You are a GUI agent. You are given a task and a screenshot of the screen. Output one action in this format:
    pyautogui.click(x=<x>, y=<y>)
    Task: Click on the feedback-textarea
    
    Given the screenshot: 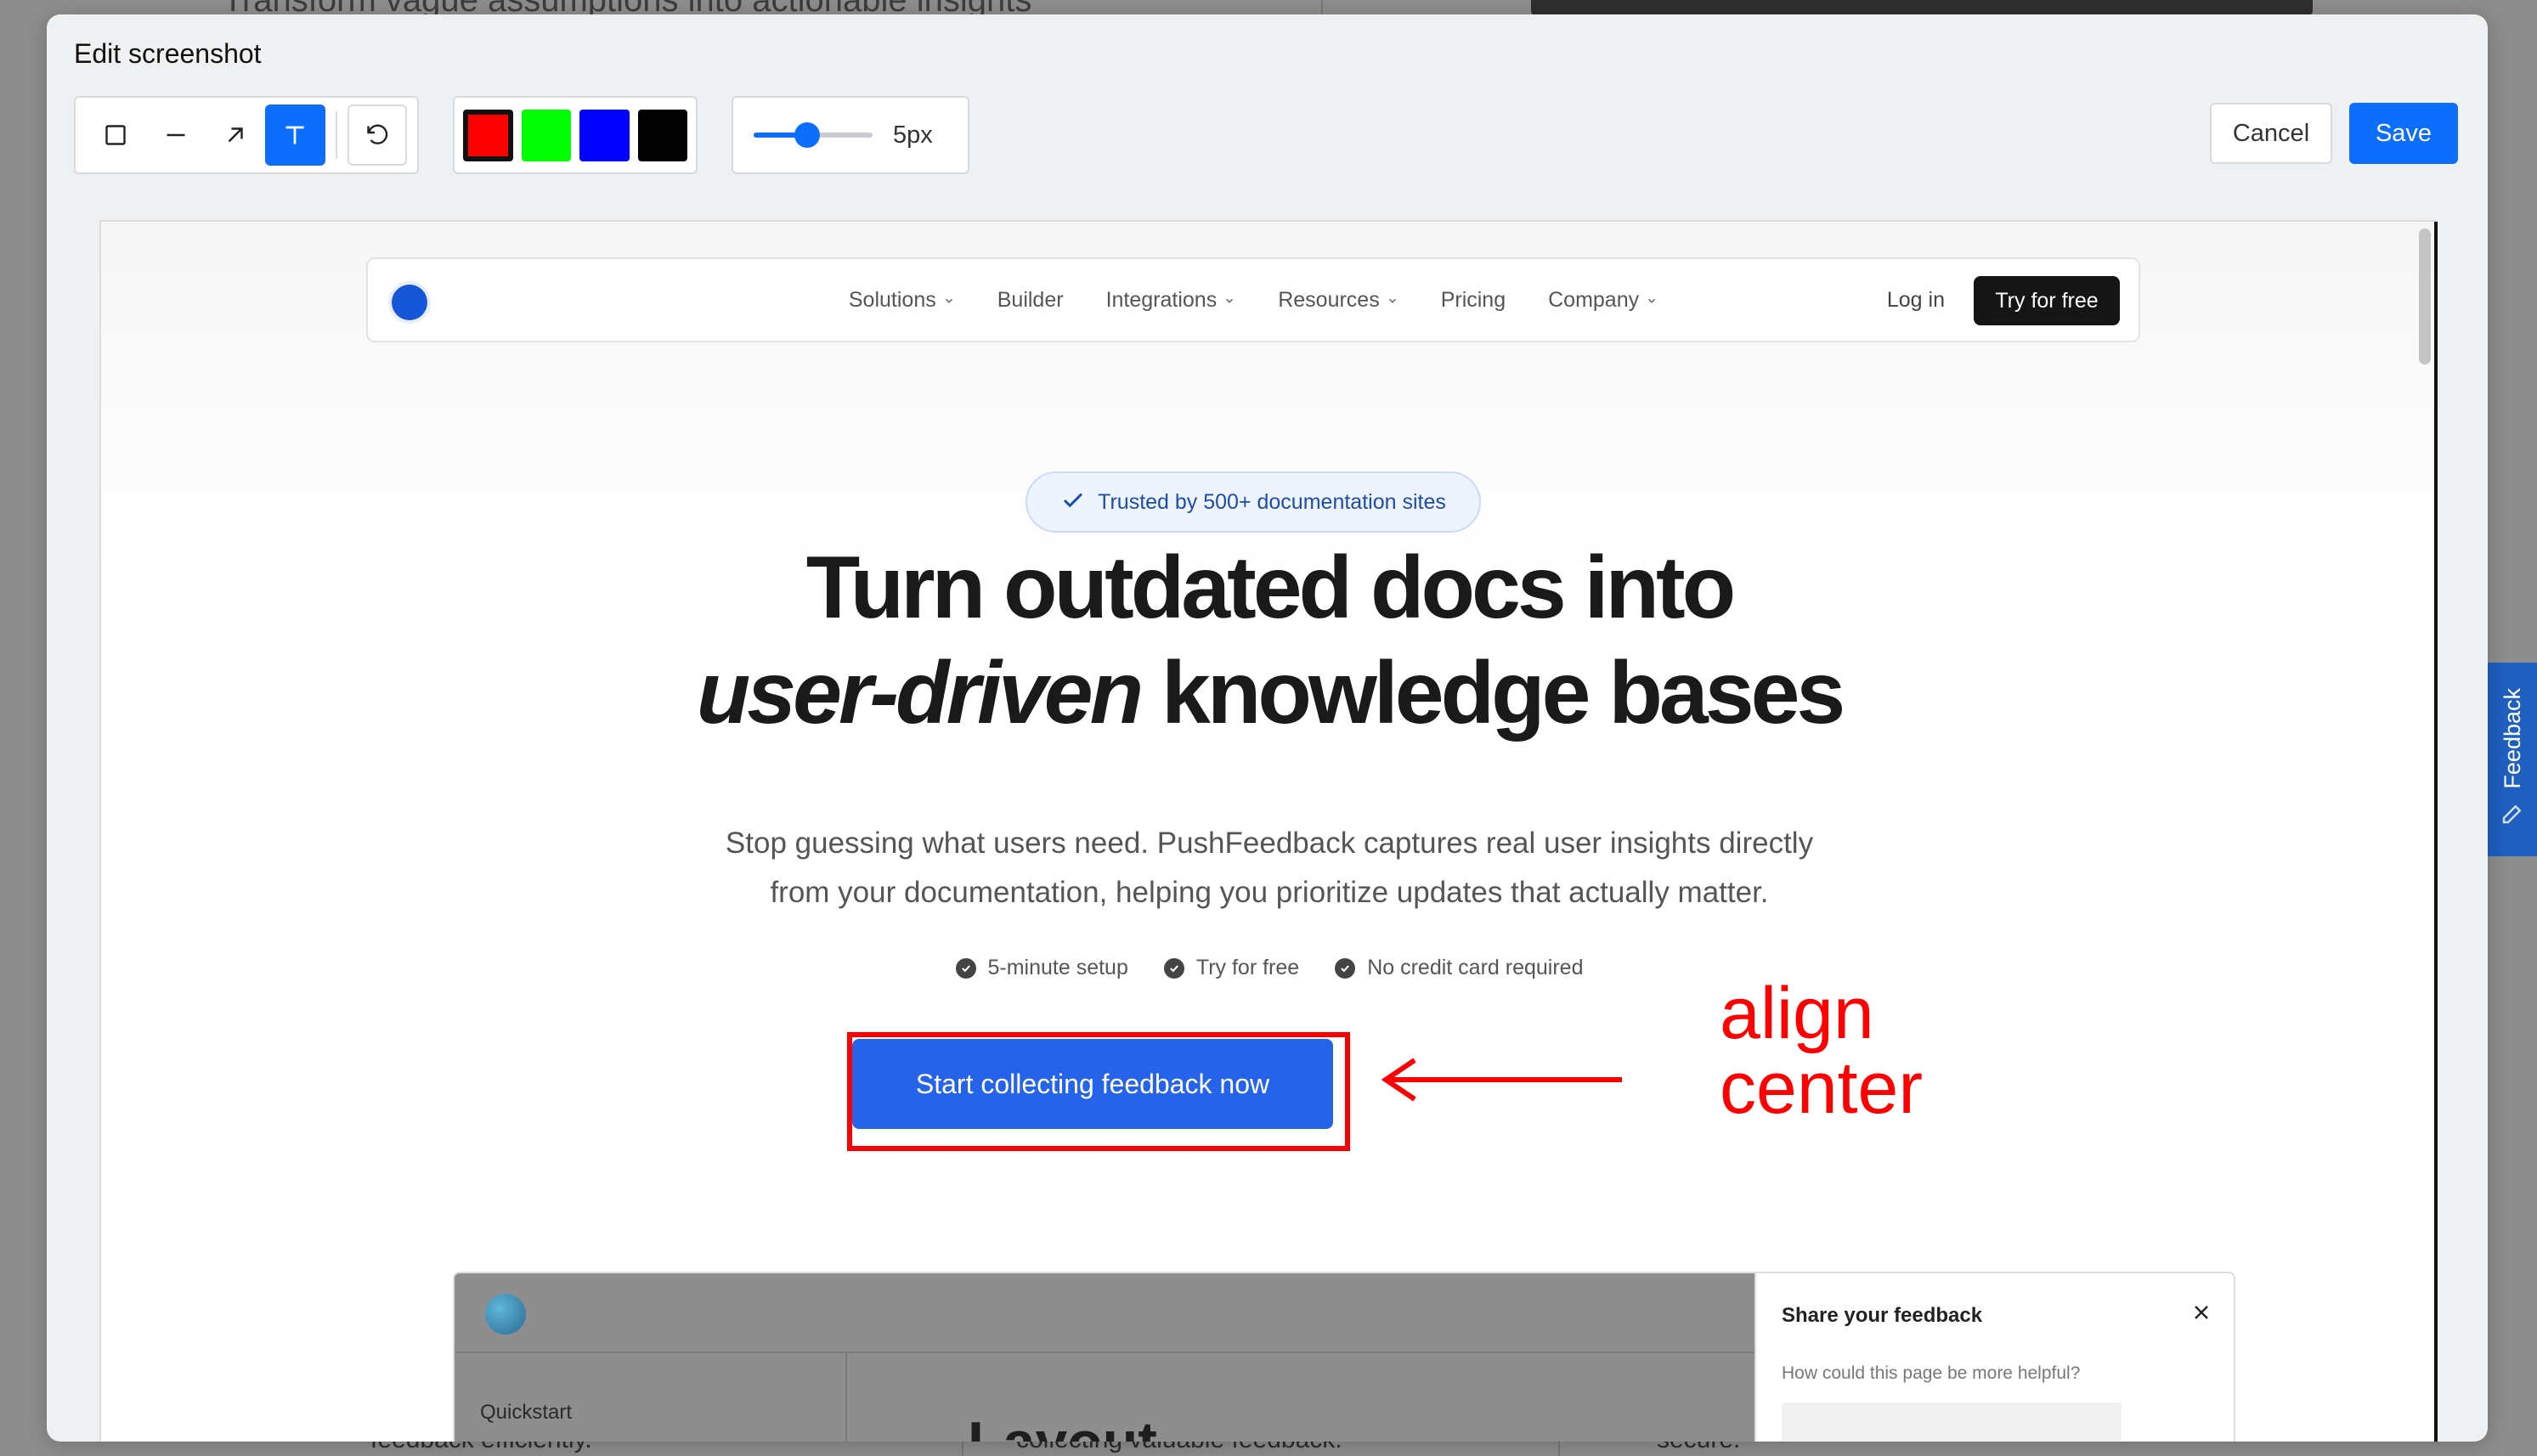 What is the action you would take?
    pyautogui.click(x=1952, y=1422)
    